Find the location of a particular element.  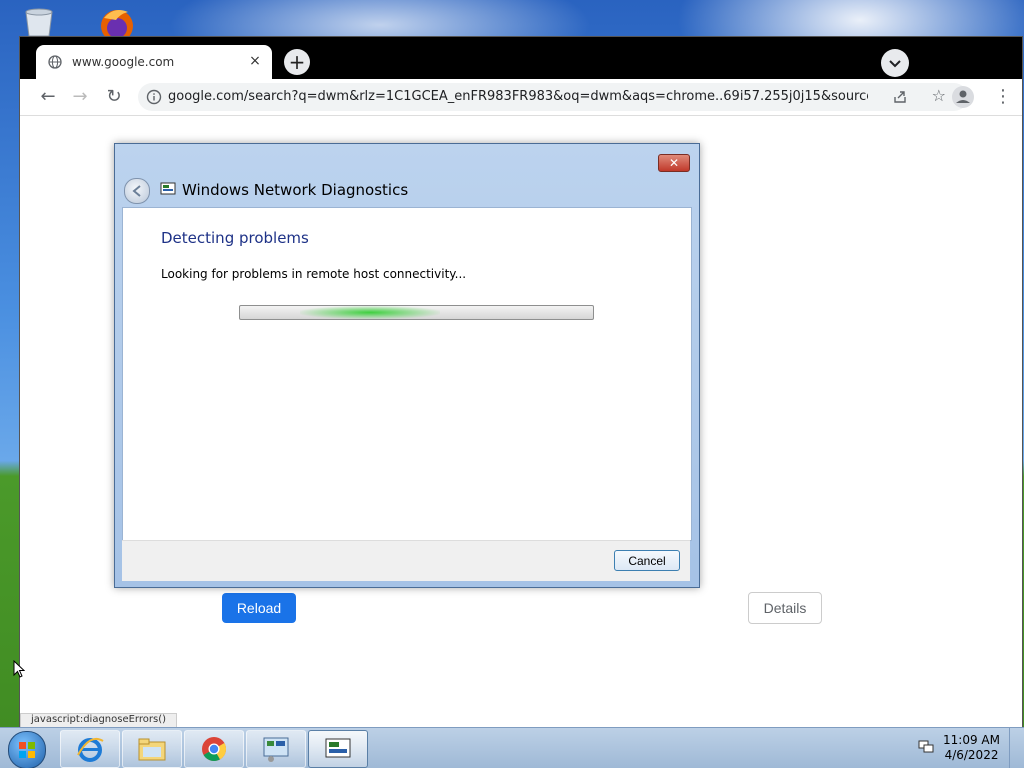

network-diagnostics-icon is located at coordinates (168, 188).